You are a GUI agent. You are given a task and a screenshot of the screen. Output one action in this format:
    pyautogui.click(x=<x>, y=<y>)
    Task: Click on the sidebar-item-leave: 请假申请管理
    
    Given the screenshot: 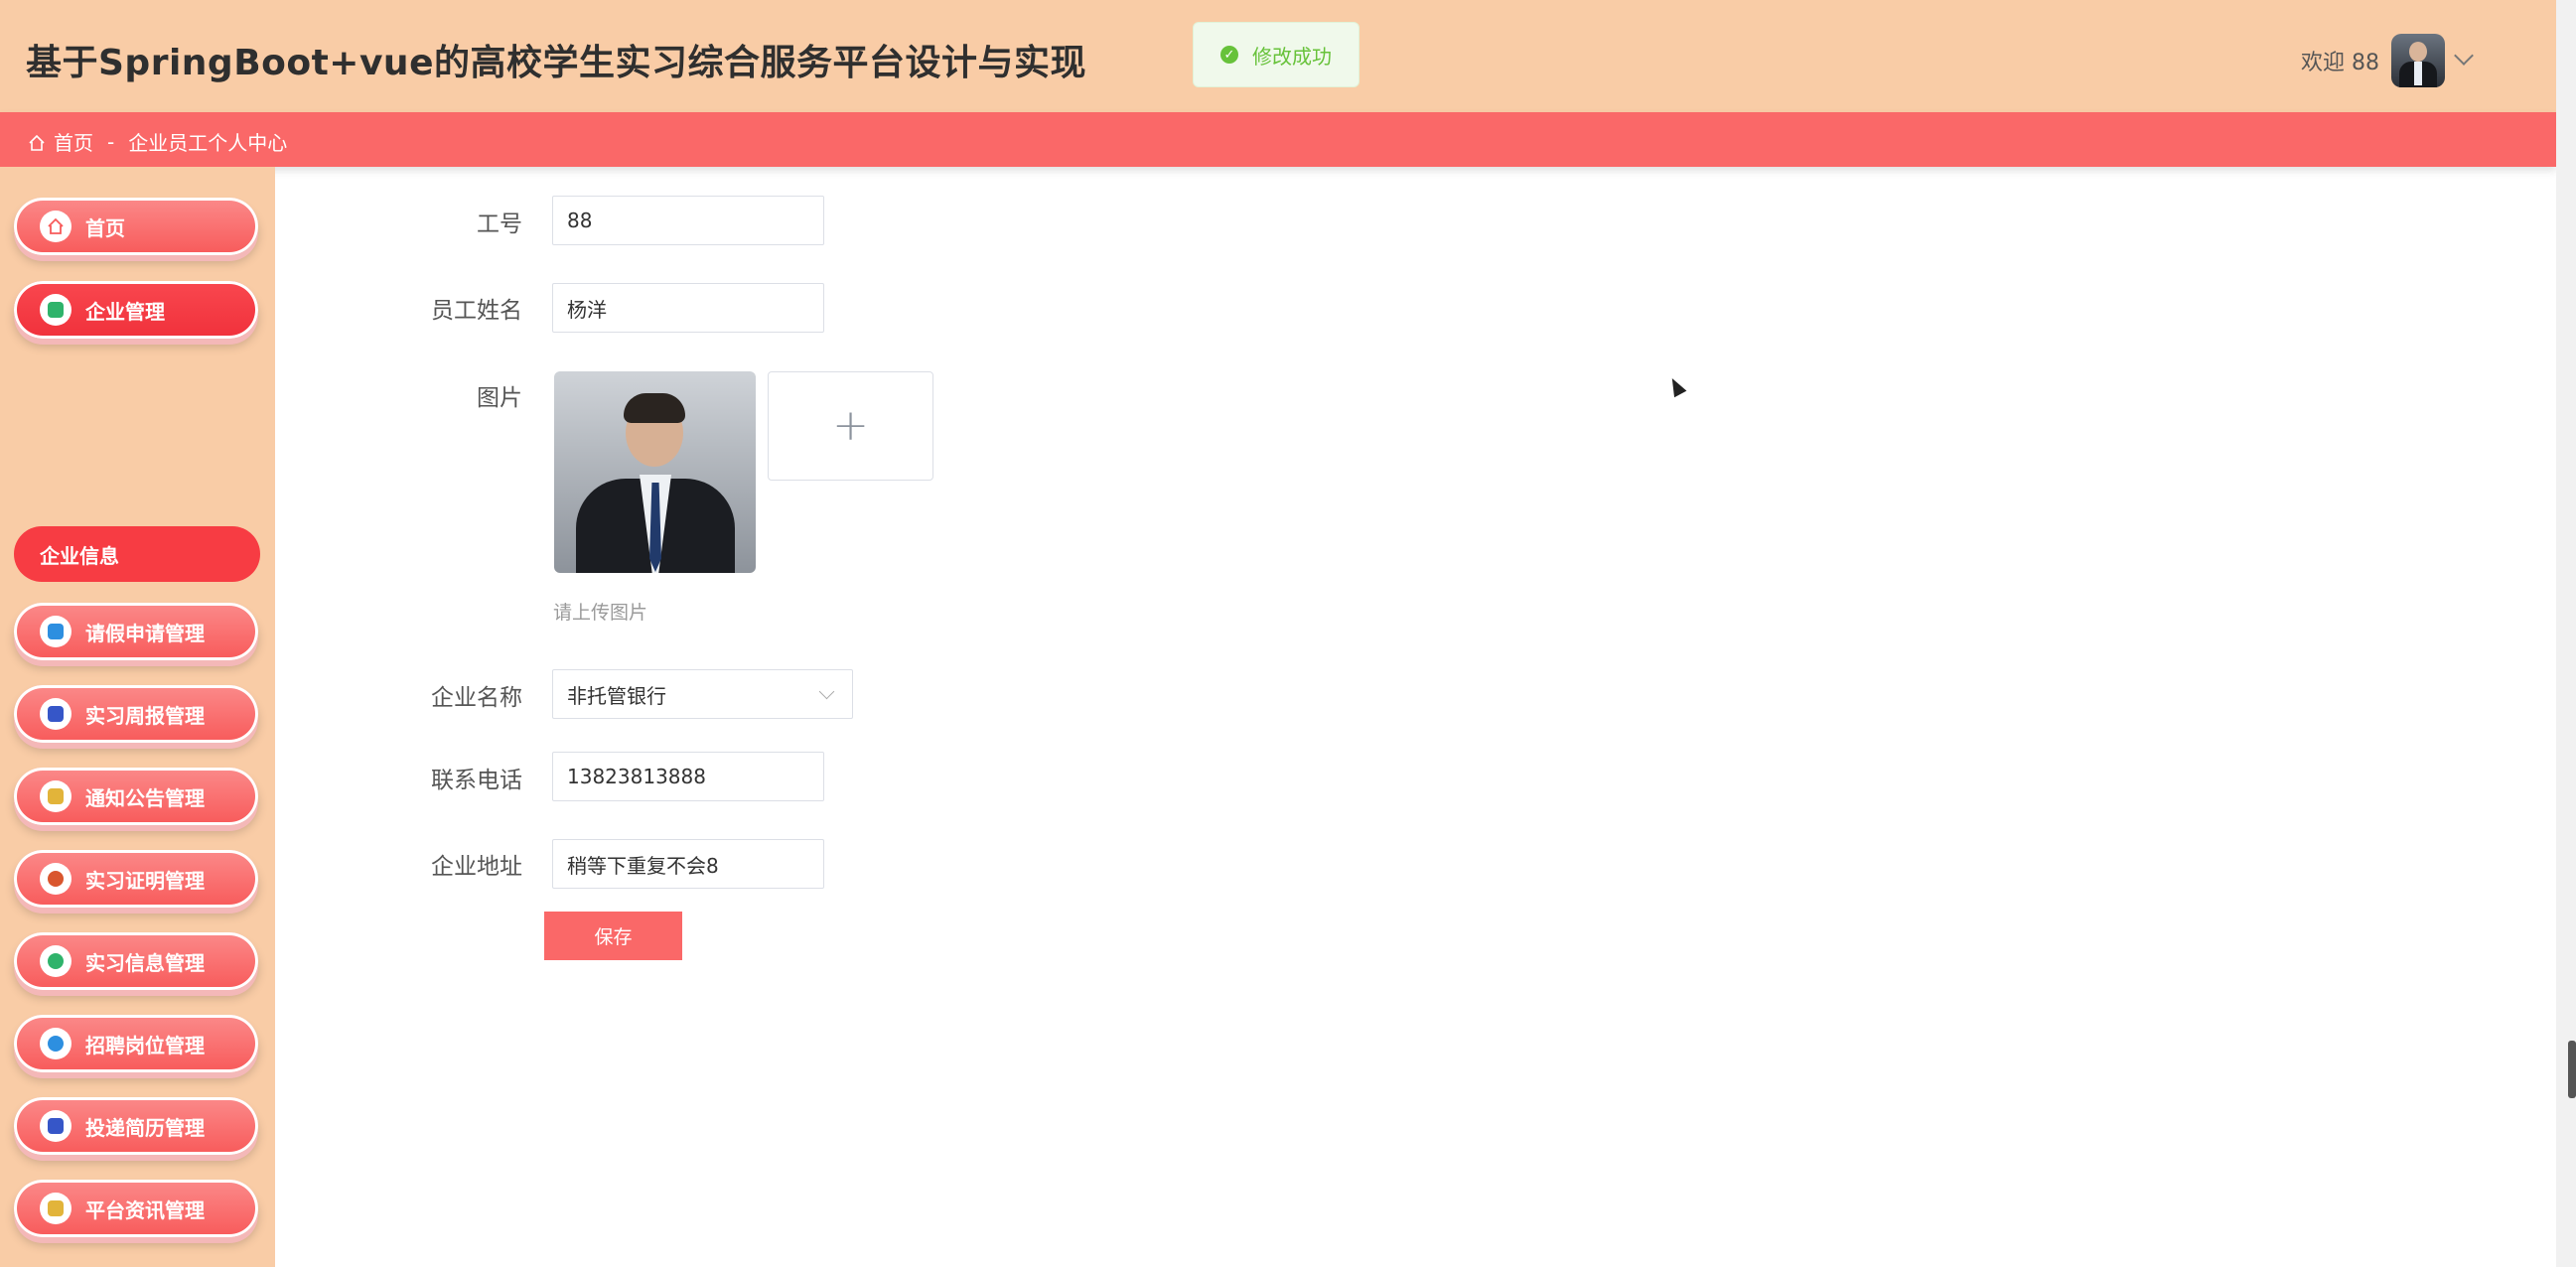 What is the action you would take?
    pyautogui.click(x=136, y=631)
    